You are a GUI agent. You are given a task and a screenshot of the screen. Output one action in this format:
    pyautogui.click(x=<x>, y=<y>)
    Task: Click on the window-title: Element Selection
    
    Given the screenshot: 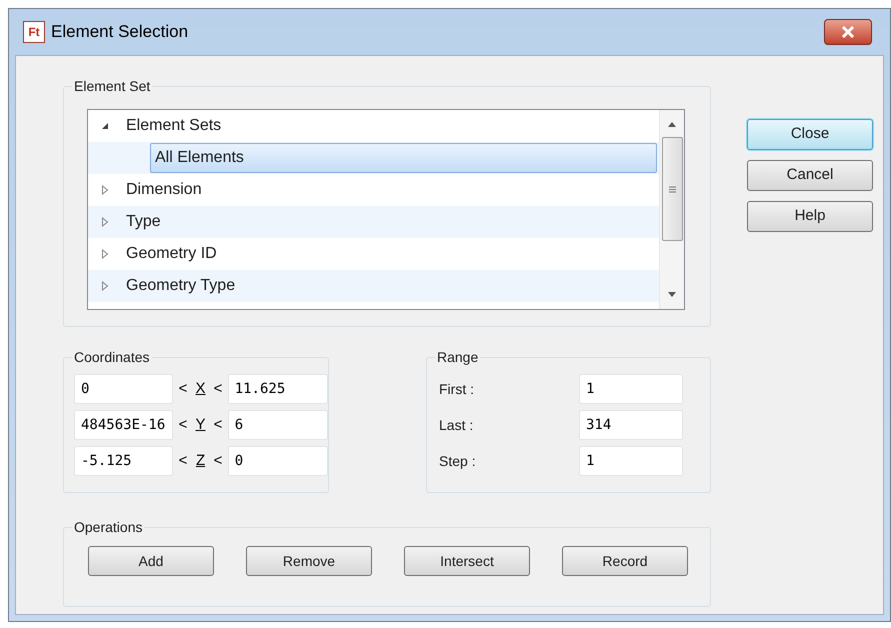 What is the action you would take?
    pyautogui.click(x=119, y=32)
    